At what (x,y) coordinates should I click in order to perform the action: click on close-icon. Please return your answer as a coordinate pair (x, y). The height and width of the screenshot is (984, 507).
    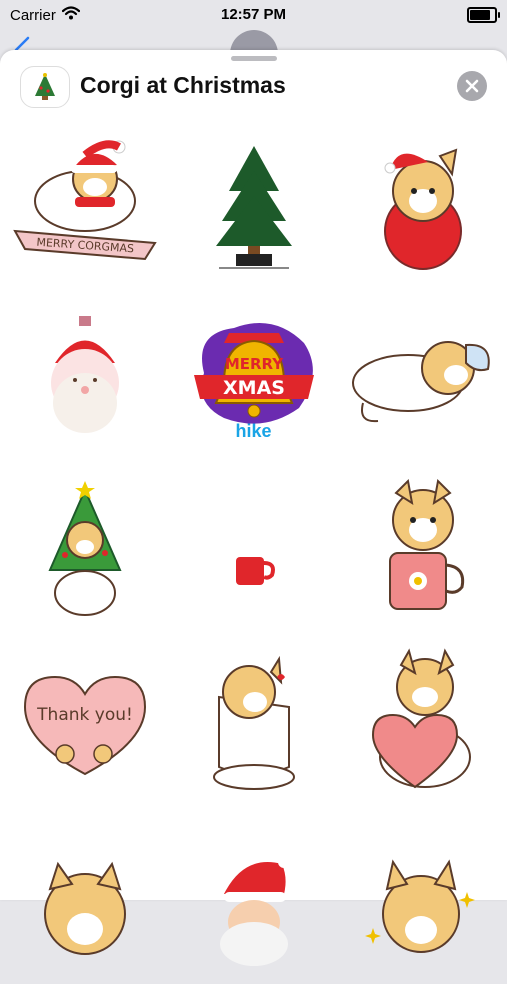
    Looking at the image, I should click on (472, 86).